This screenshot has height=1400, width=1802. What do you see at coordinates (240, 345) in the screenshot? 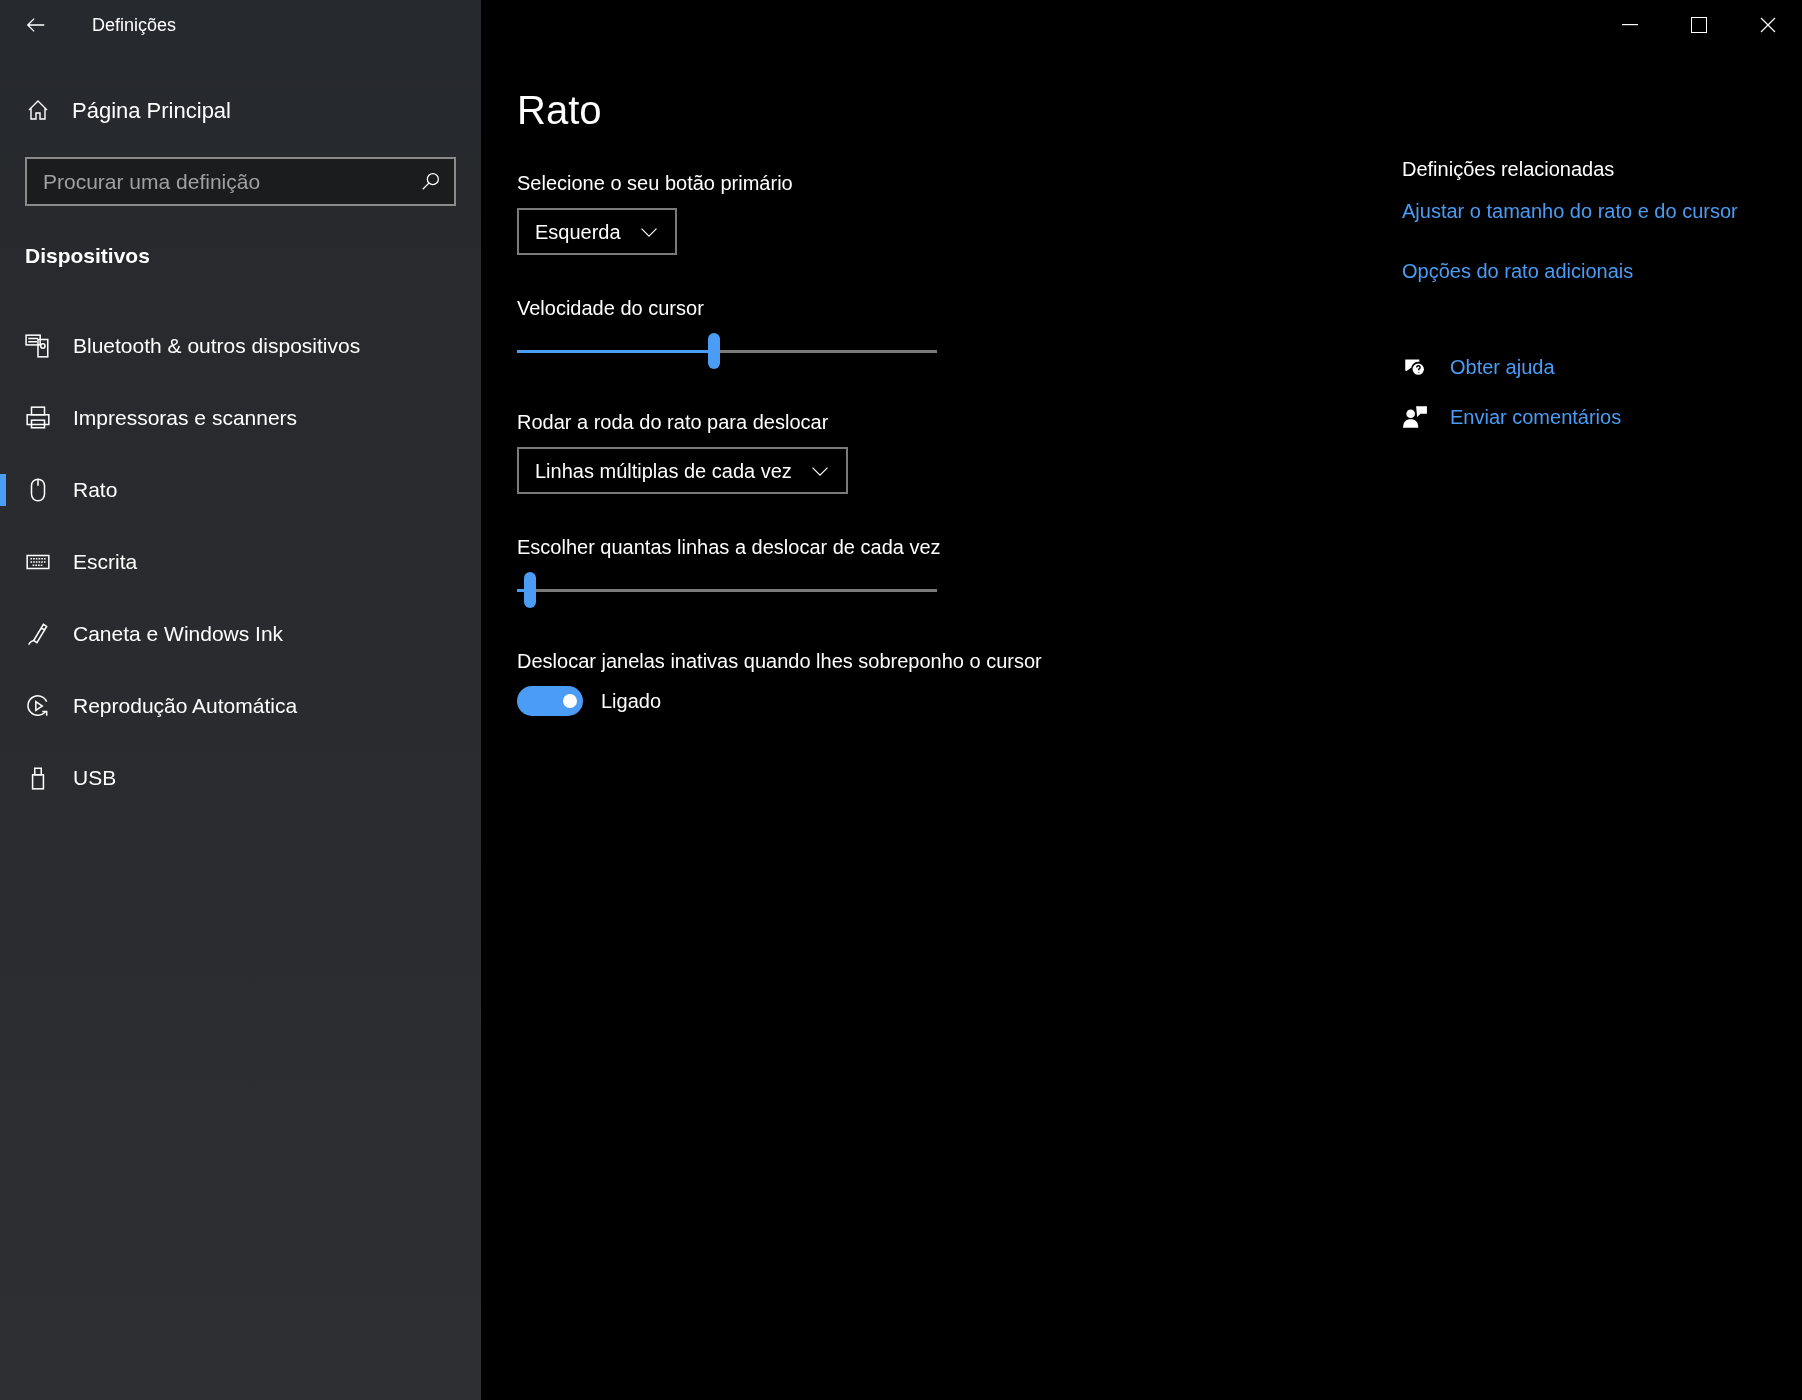
I see `sidebar-item: Bluetooth & outros dispositivos` at bounding box center [240, 345].